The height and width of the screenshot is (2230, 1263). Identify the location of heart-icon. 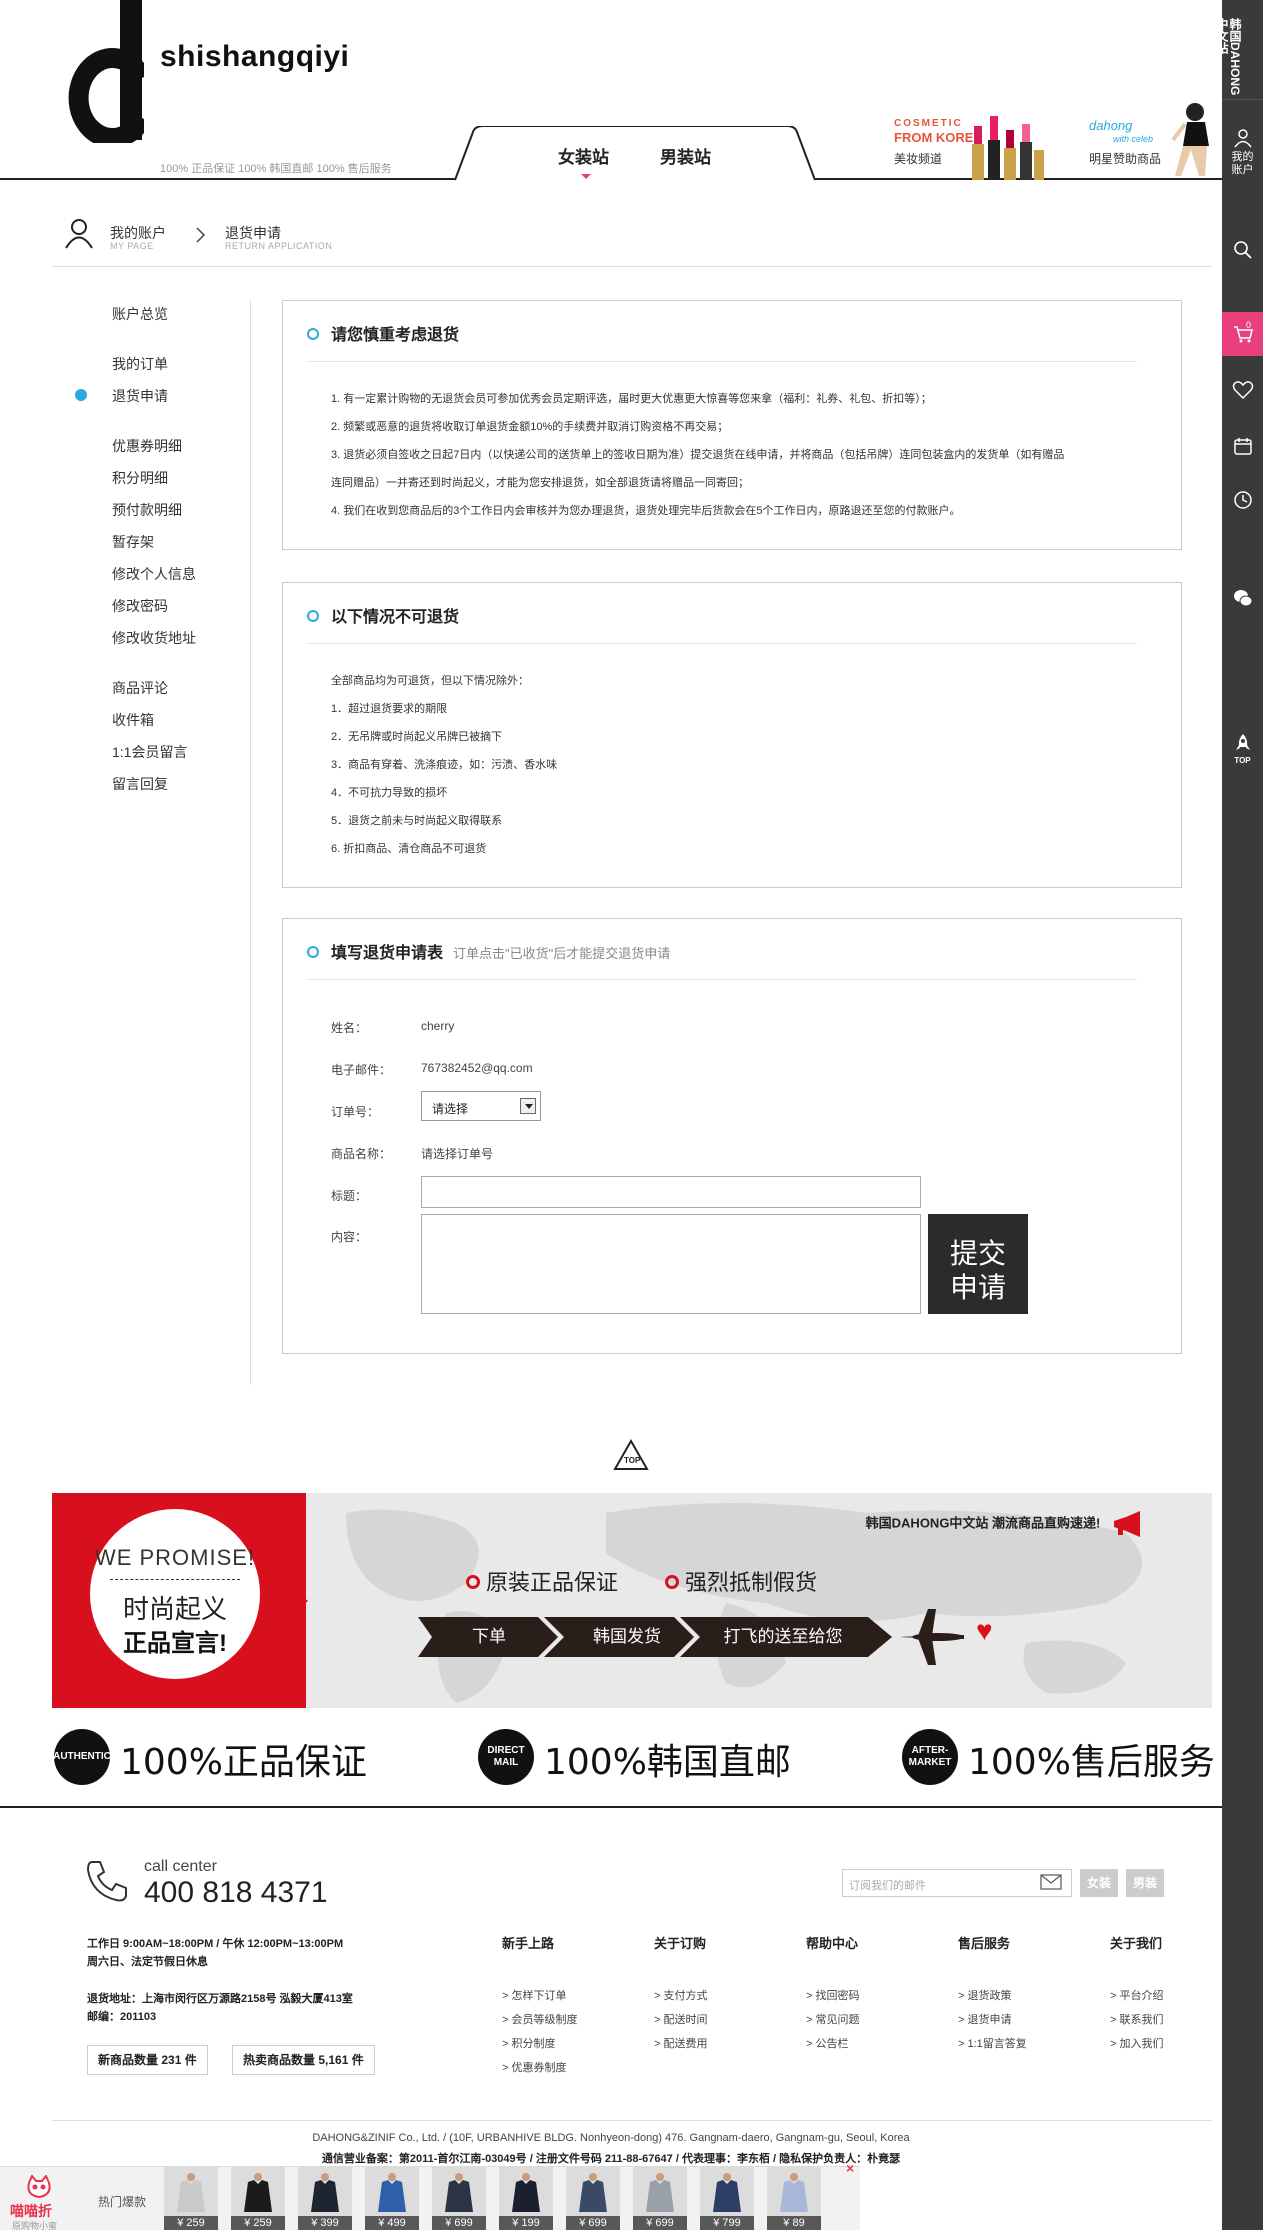
(1242, 390).